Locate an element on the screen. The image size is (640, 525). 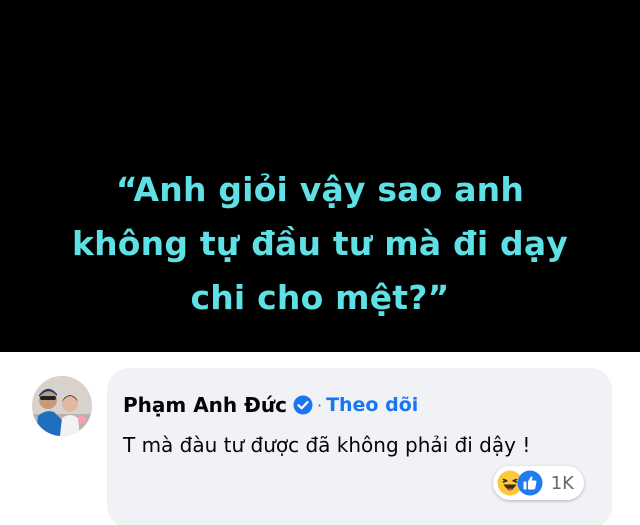
quote-line: chi cho mệt?” is located at coordinates (320, 297).